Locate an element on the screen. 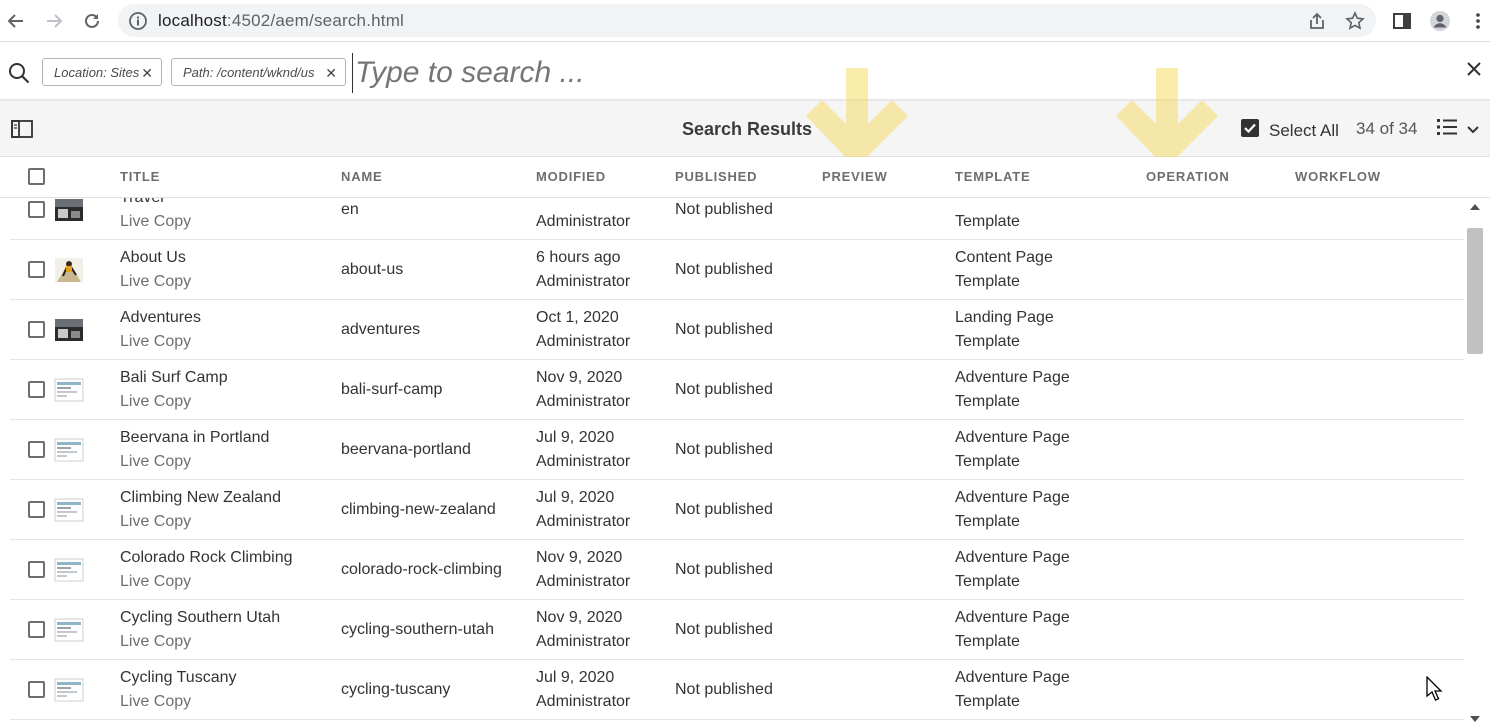 The width and height of the screenshot is (1490, 727). url-text: localhost:4502/aem/search.html is located at coordinates (281, 21).